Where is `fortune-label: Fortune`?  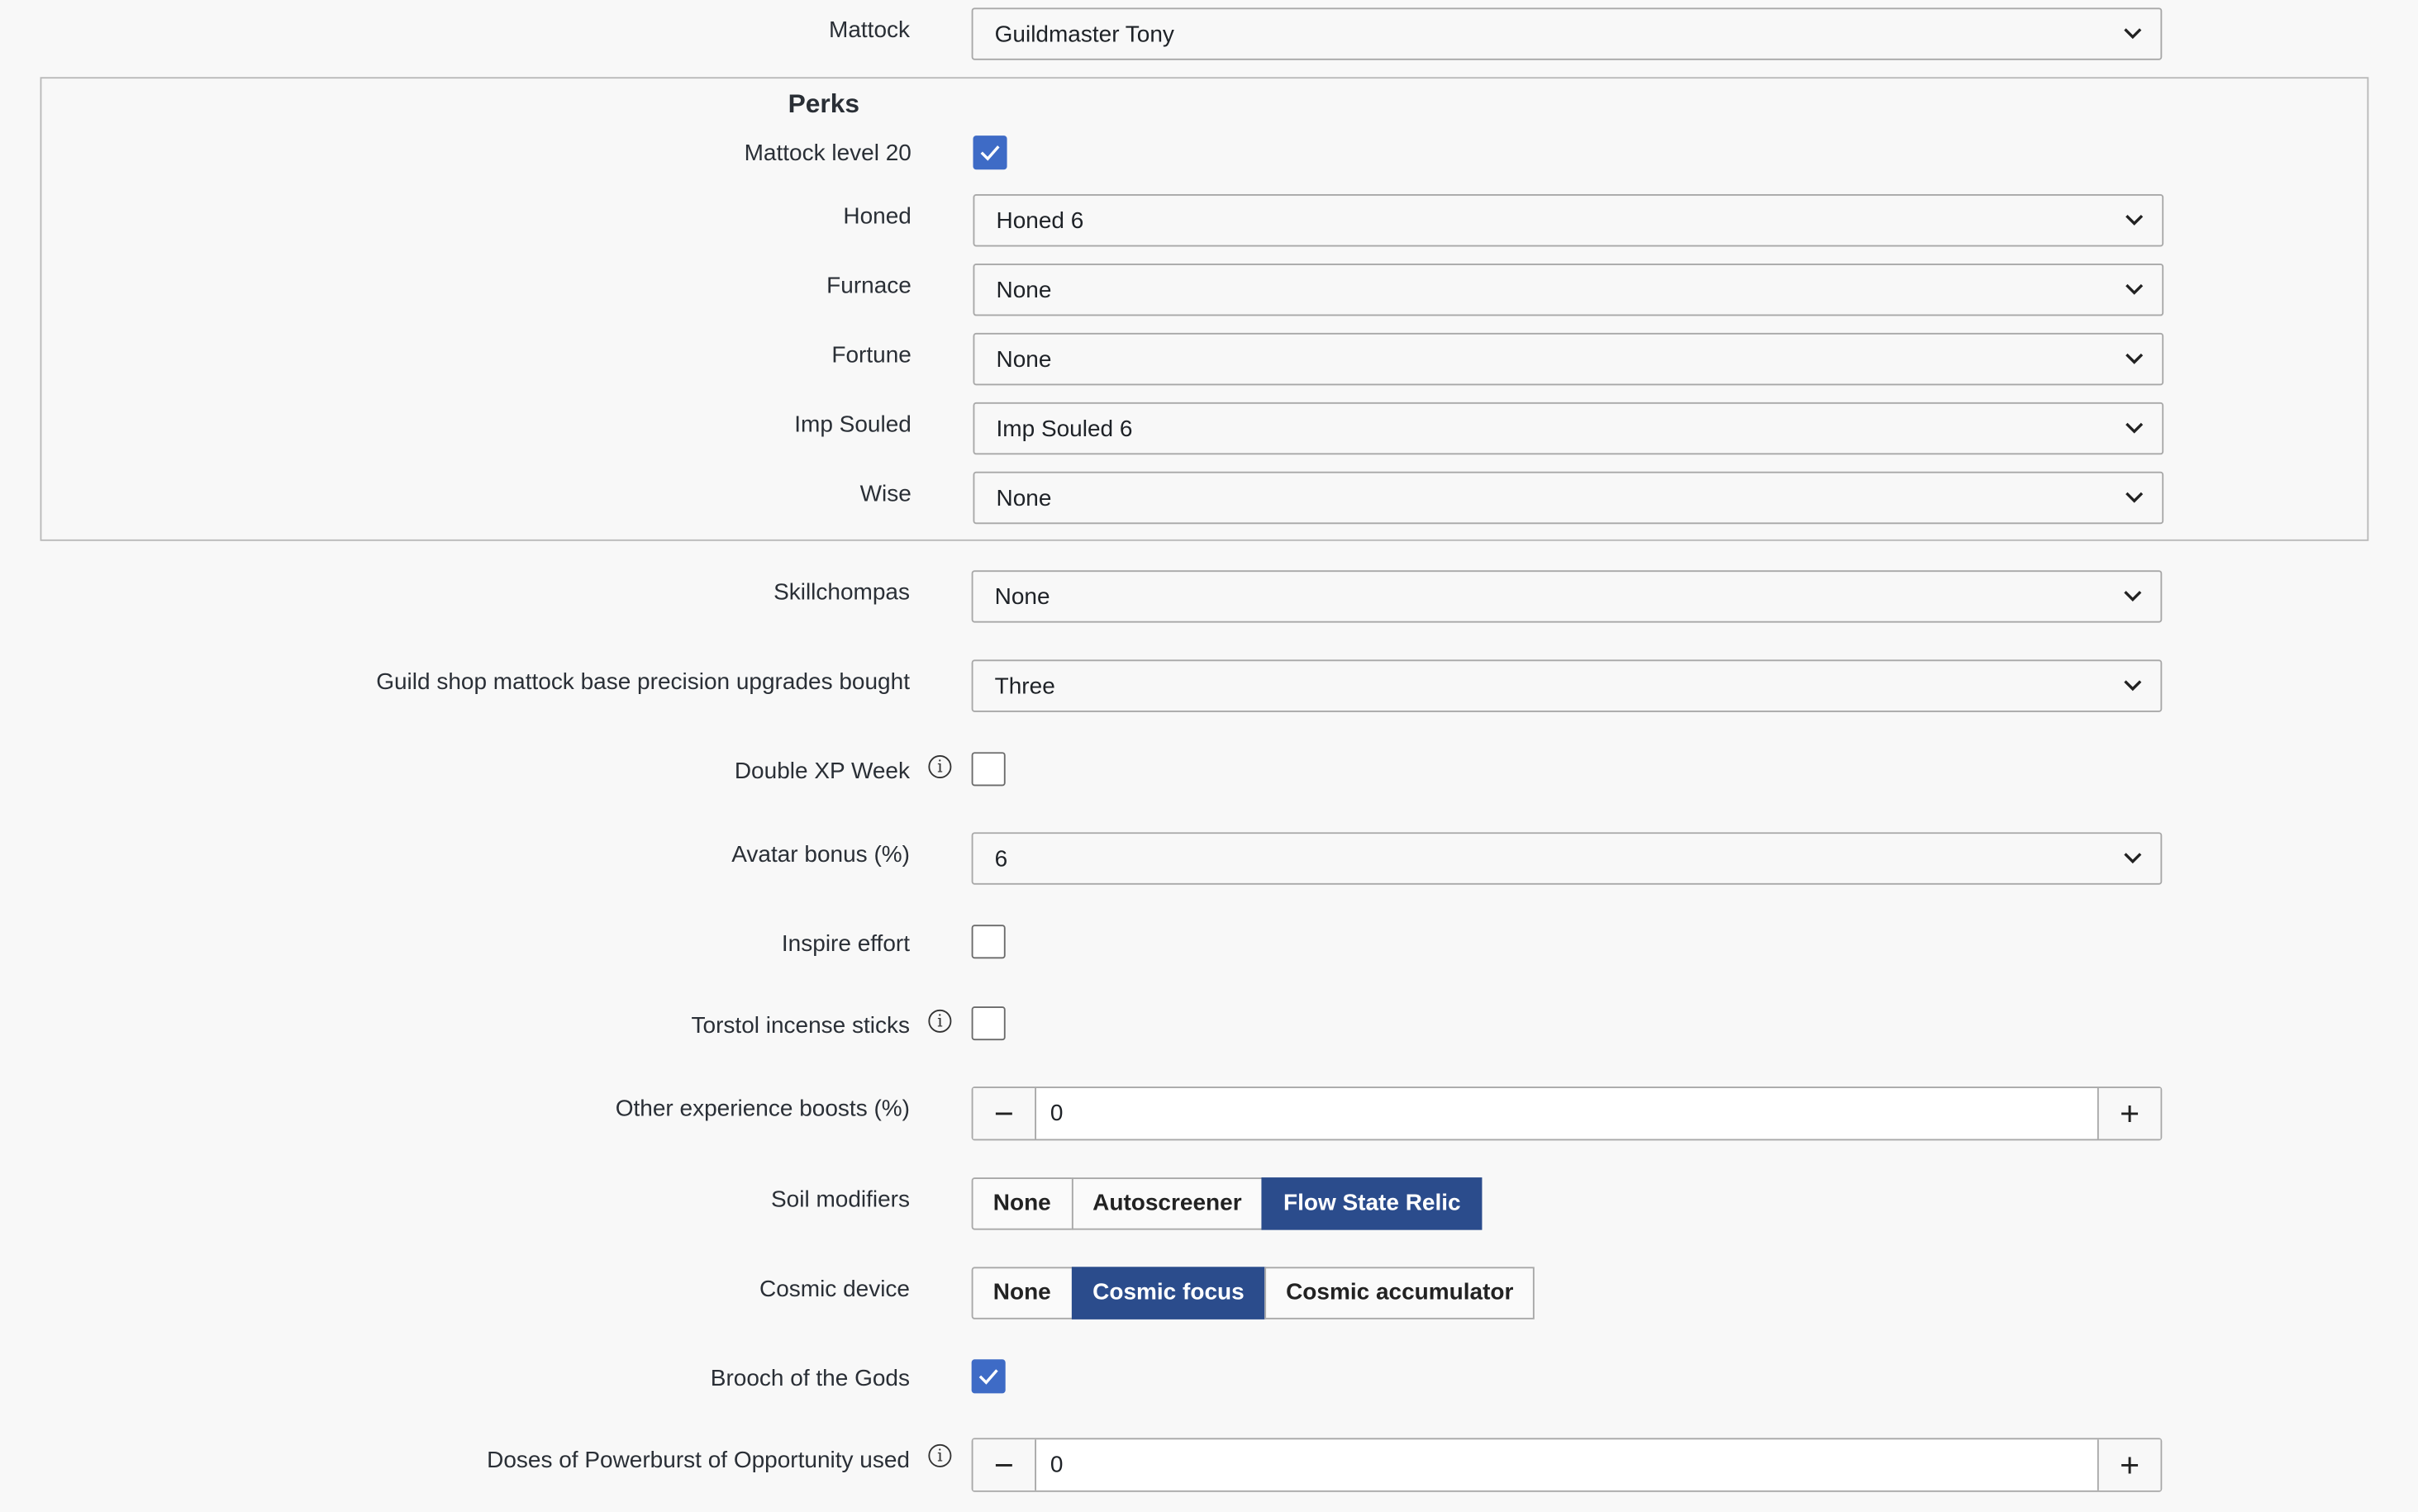 fortune-label: Fortune is located at coordinates (871, 355).